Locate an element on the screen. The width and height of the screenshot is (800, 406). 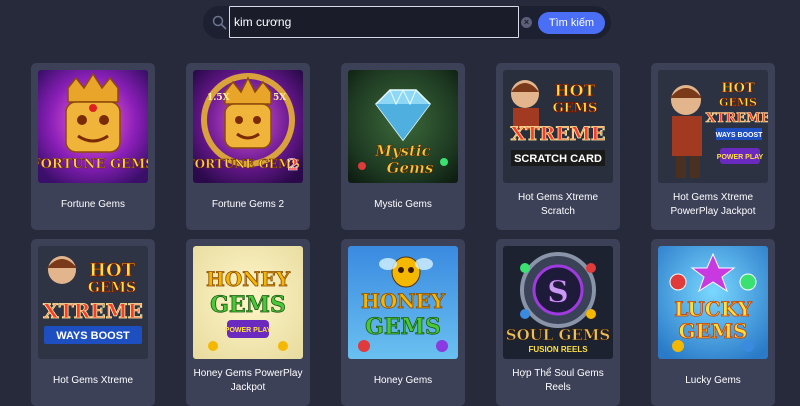
game-title: Fortune Gems is located at coordinates (93, 204).